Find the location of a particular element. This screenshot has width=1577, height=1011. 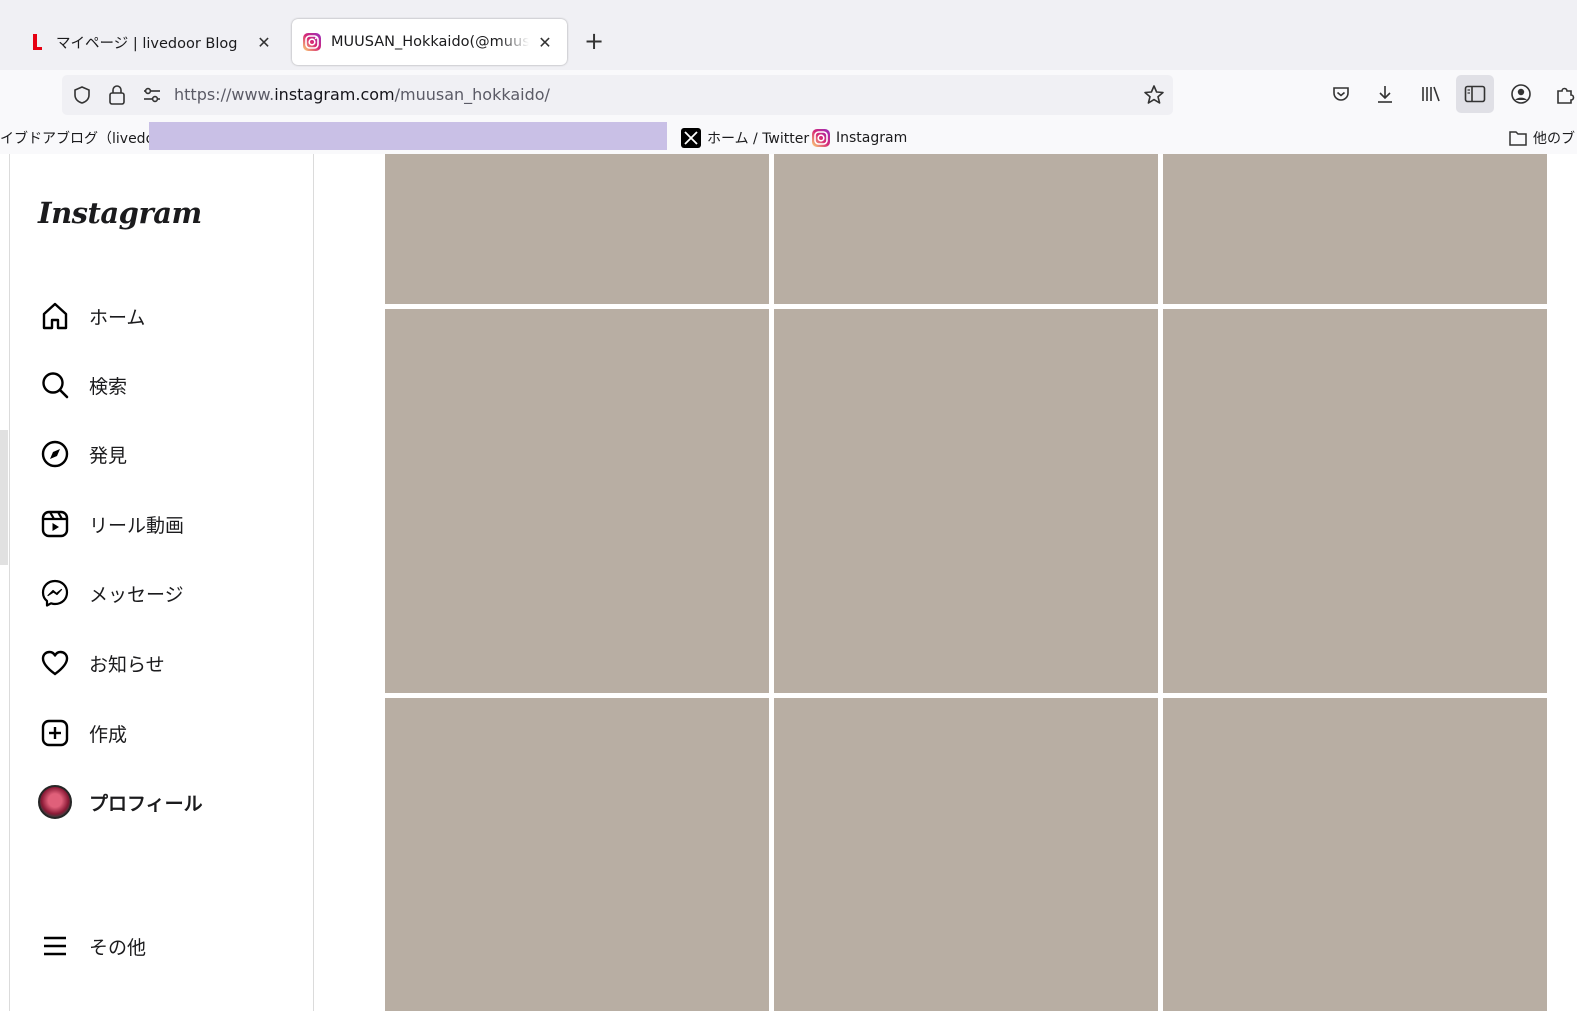

bookmark-instagram: Instagram is located at coordinates (859, 138).